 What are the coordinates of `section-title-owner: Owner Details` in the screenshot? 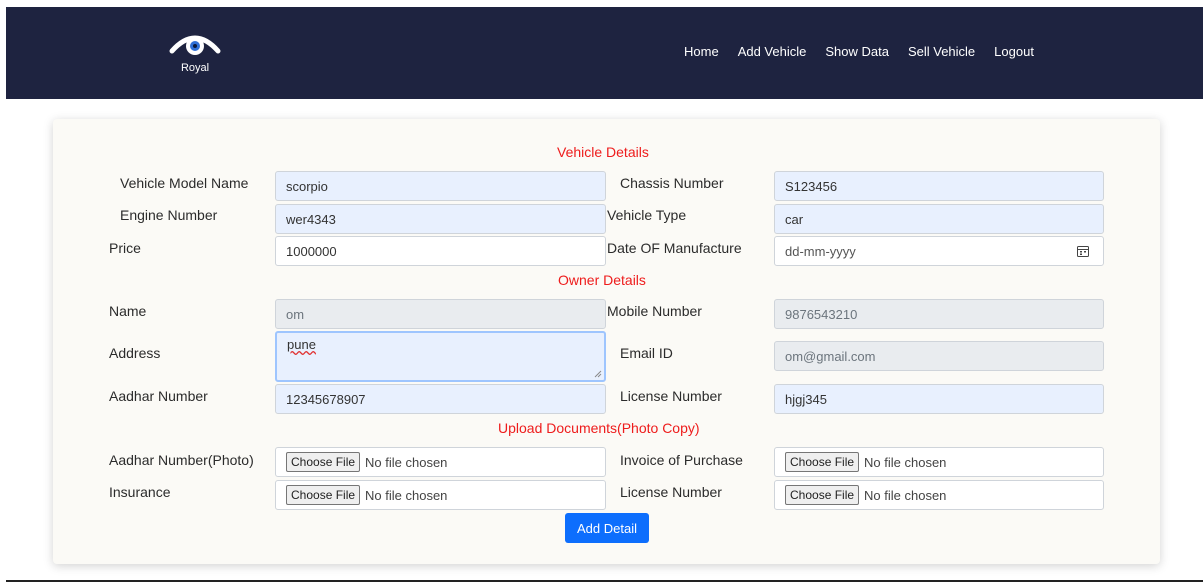 It's located at (602, 280).